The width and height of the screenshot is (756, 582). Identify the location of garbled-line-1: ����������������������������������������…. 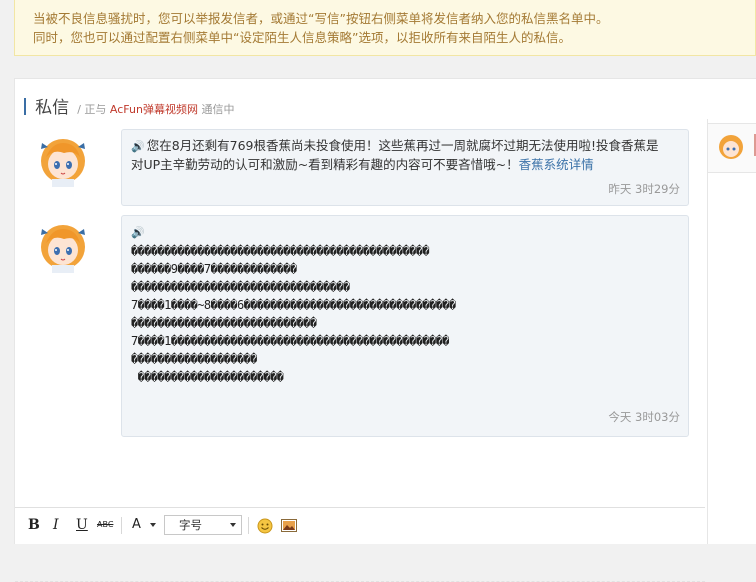
(280, 251).